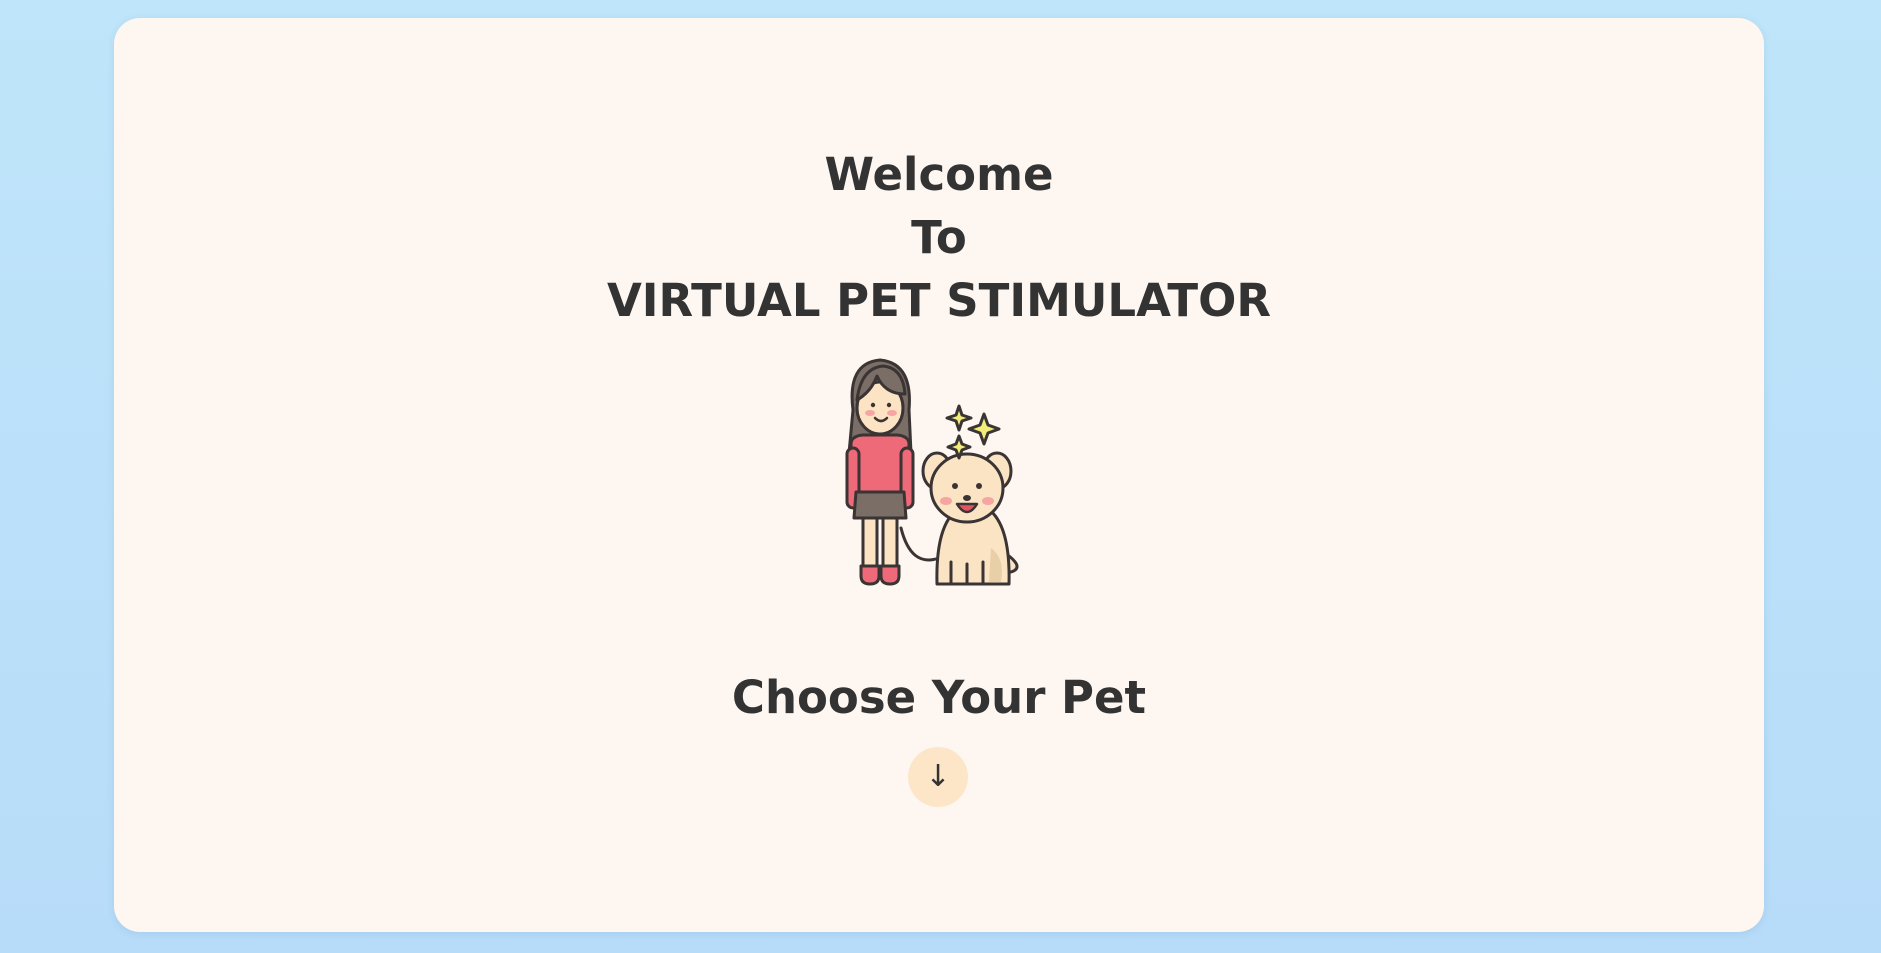 Image resolution: width=1881 pixels, height=953 pixels. What do you see at coordinates (939, 174) in the screenshot?
I see `welcome-line: Welcome` at bounding box center [939, 174].